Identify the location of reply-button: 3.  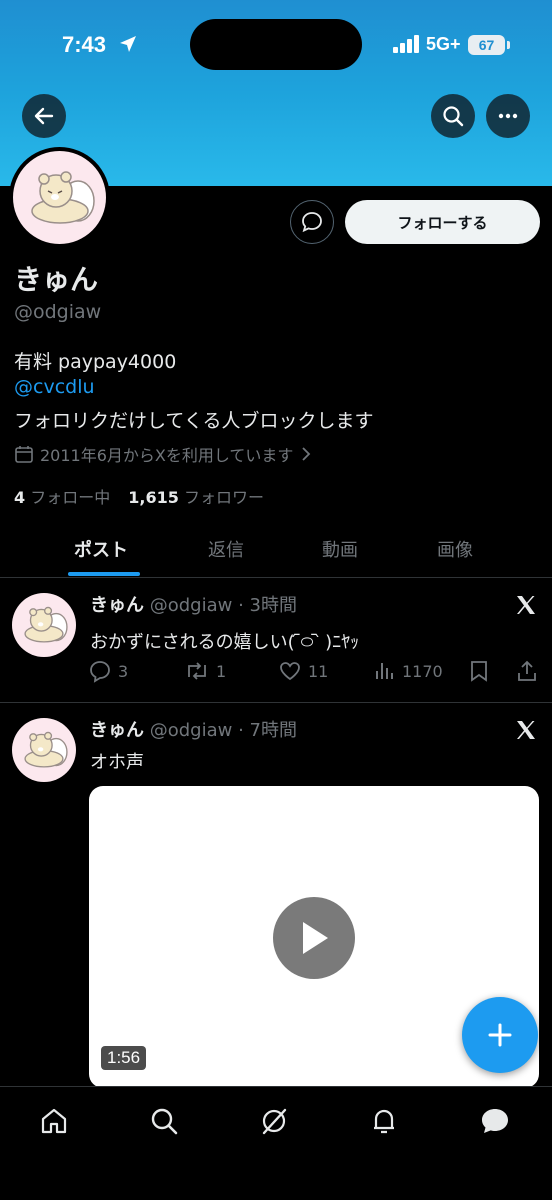
(108, 671).